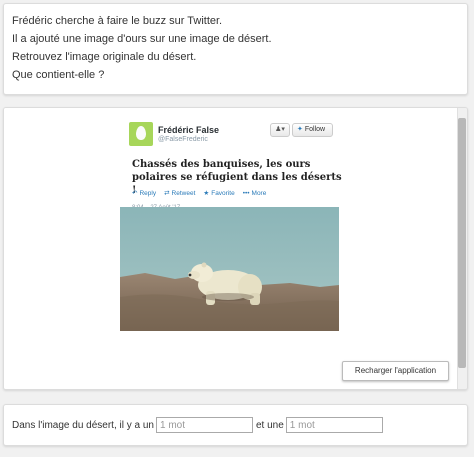 The image size is (474, 457). I want to click on scrollbar, so click(462, 248).